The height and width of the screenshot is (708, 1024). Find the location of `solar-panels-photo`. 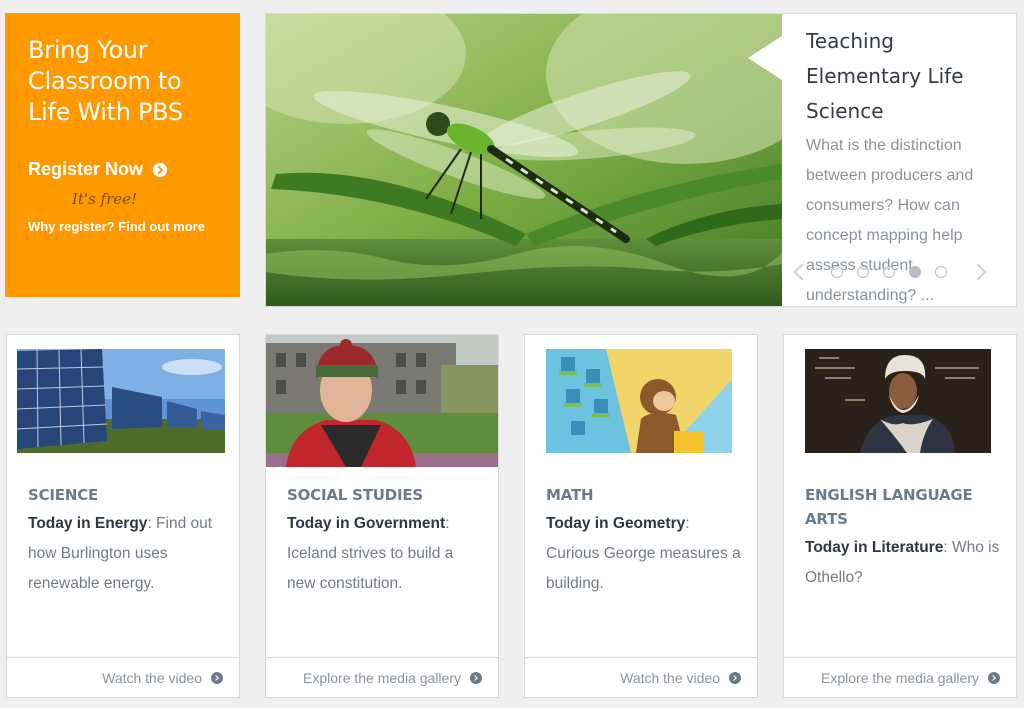

solar-panels-photo is located at coordinates (121, 401).